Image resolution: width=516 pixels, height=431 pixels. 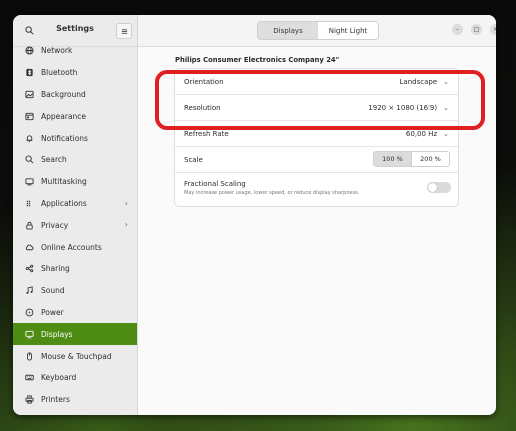 What do you see at coordinates (64, 138) in the screenshot?
I see `sidebar-item-label: Notifications` at bounding box center [64, 138].